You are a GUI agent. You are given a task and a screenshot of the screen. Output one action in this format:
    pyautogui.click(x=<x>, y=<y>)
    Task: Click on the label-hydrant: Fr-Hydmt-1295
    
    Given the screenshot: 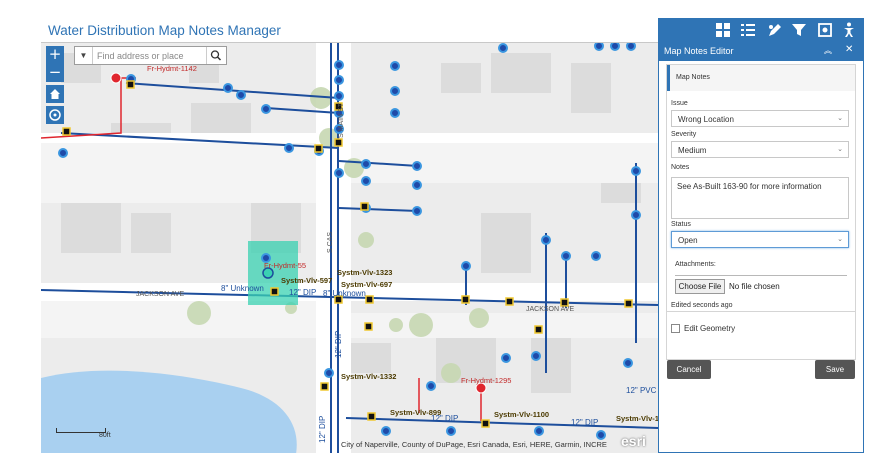 What is the action you would take?
    pyautogui.click(x=486, y=380)
    